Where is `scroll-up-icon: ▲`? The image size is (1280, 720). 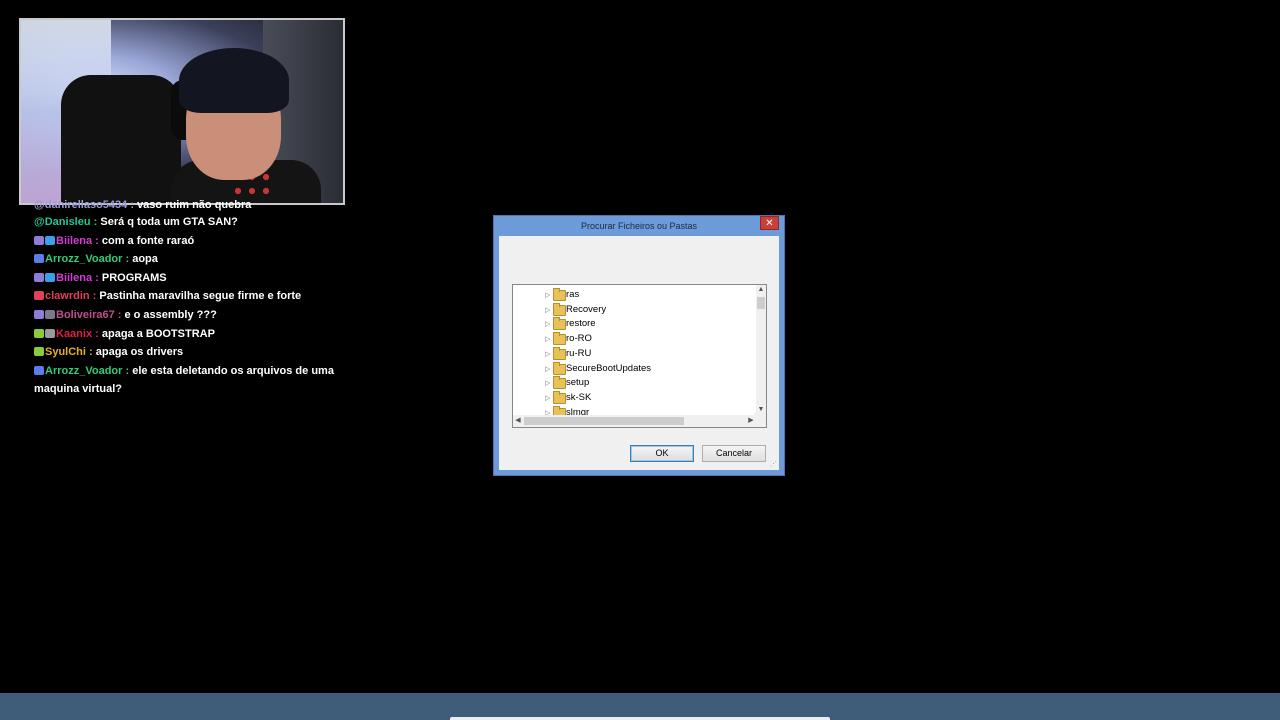 scroll-up-icon: ▲ is located at coordinates (761, 290).